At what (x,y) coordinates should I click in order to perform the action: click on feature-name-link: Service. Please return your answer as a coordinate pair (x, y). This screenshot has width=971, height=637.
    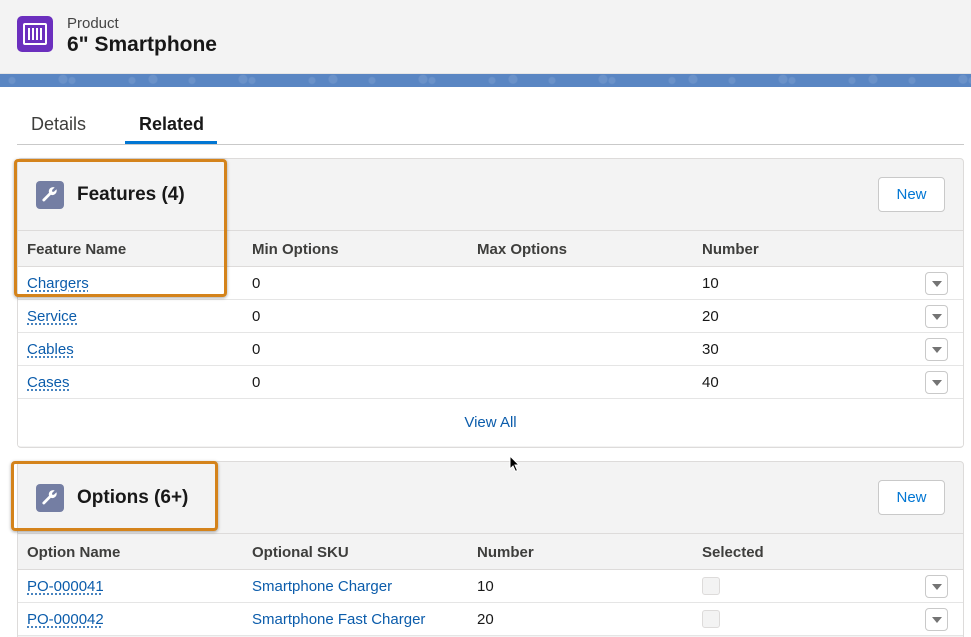
    Looking at the image, I should click on (52, 316).